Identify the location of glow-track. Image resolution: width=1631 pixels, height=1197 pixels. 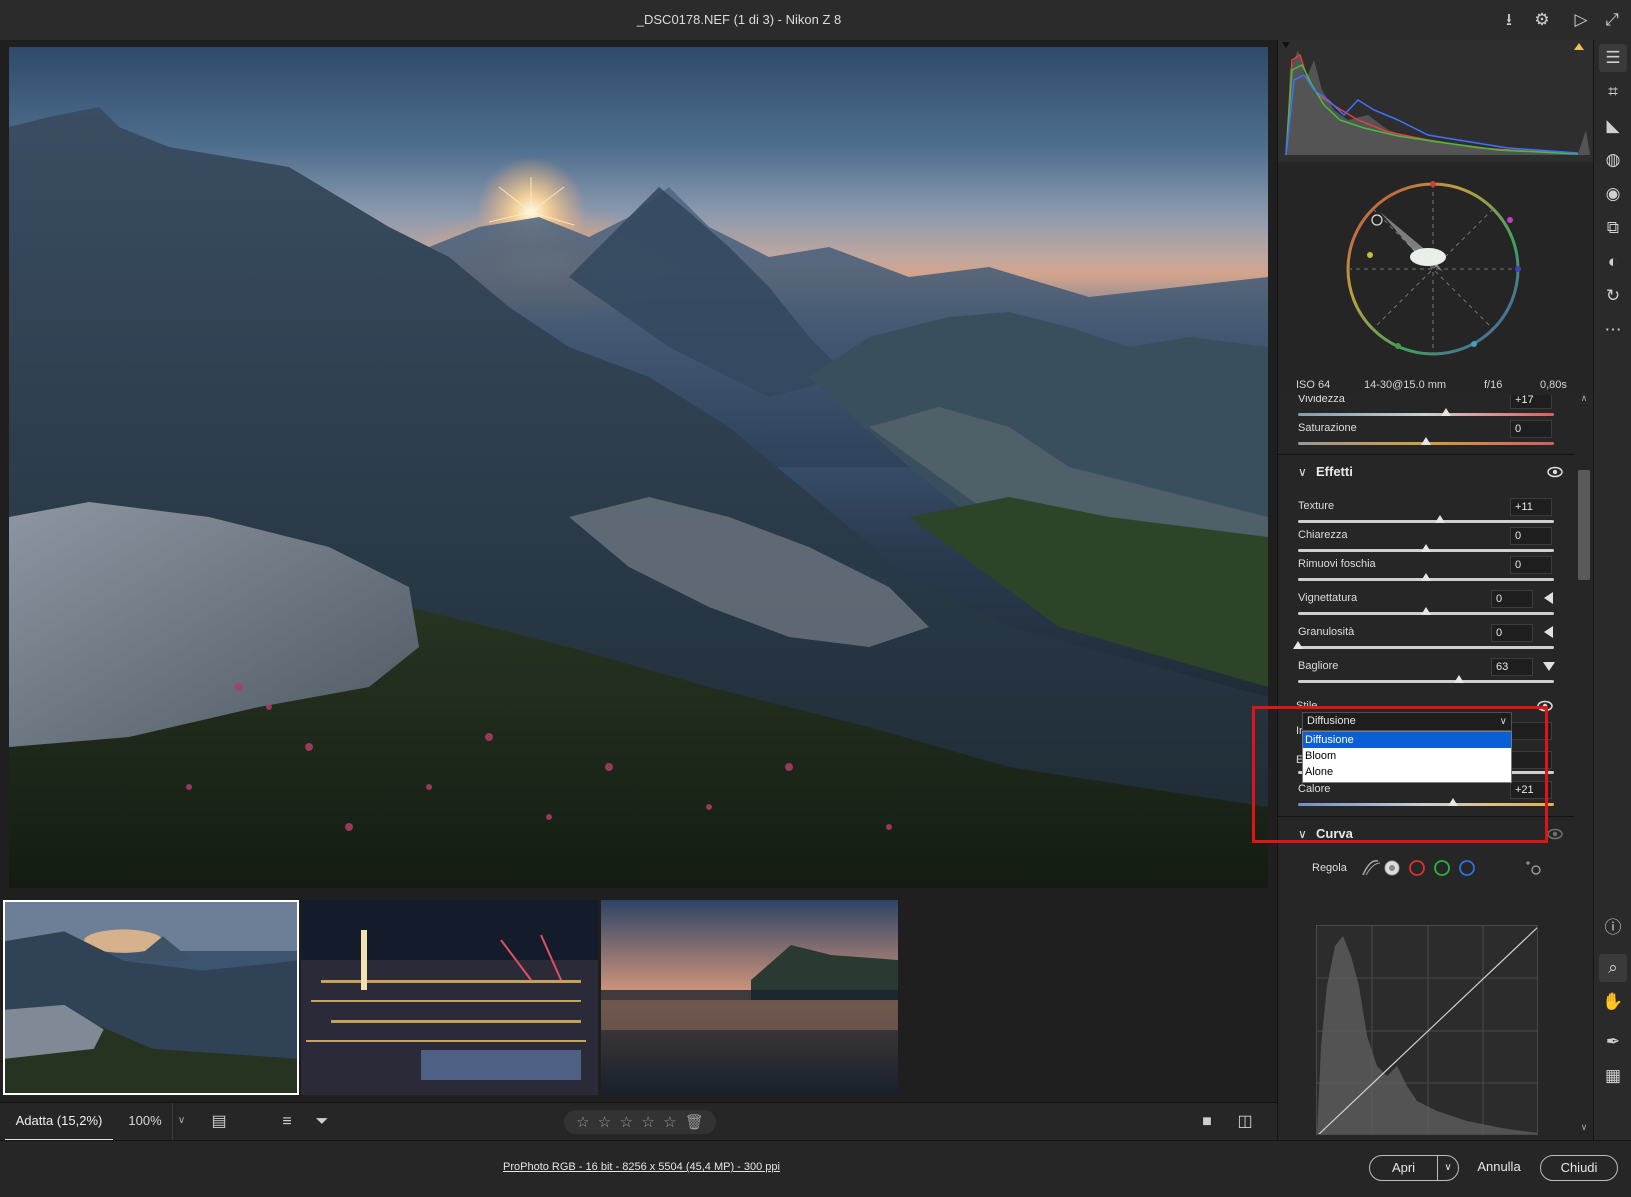
(1426, 681).